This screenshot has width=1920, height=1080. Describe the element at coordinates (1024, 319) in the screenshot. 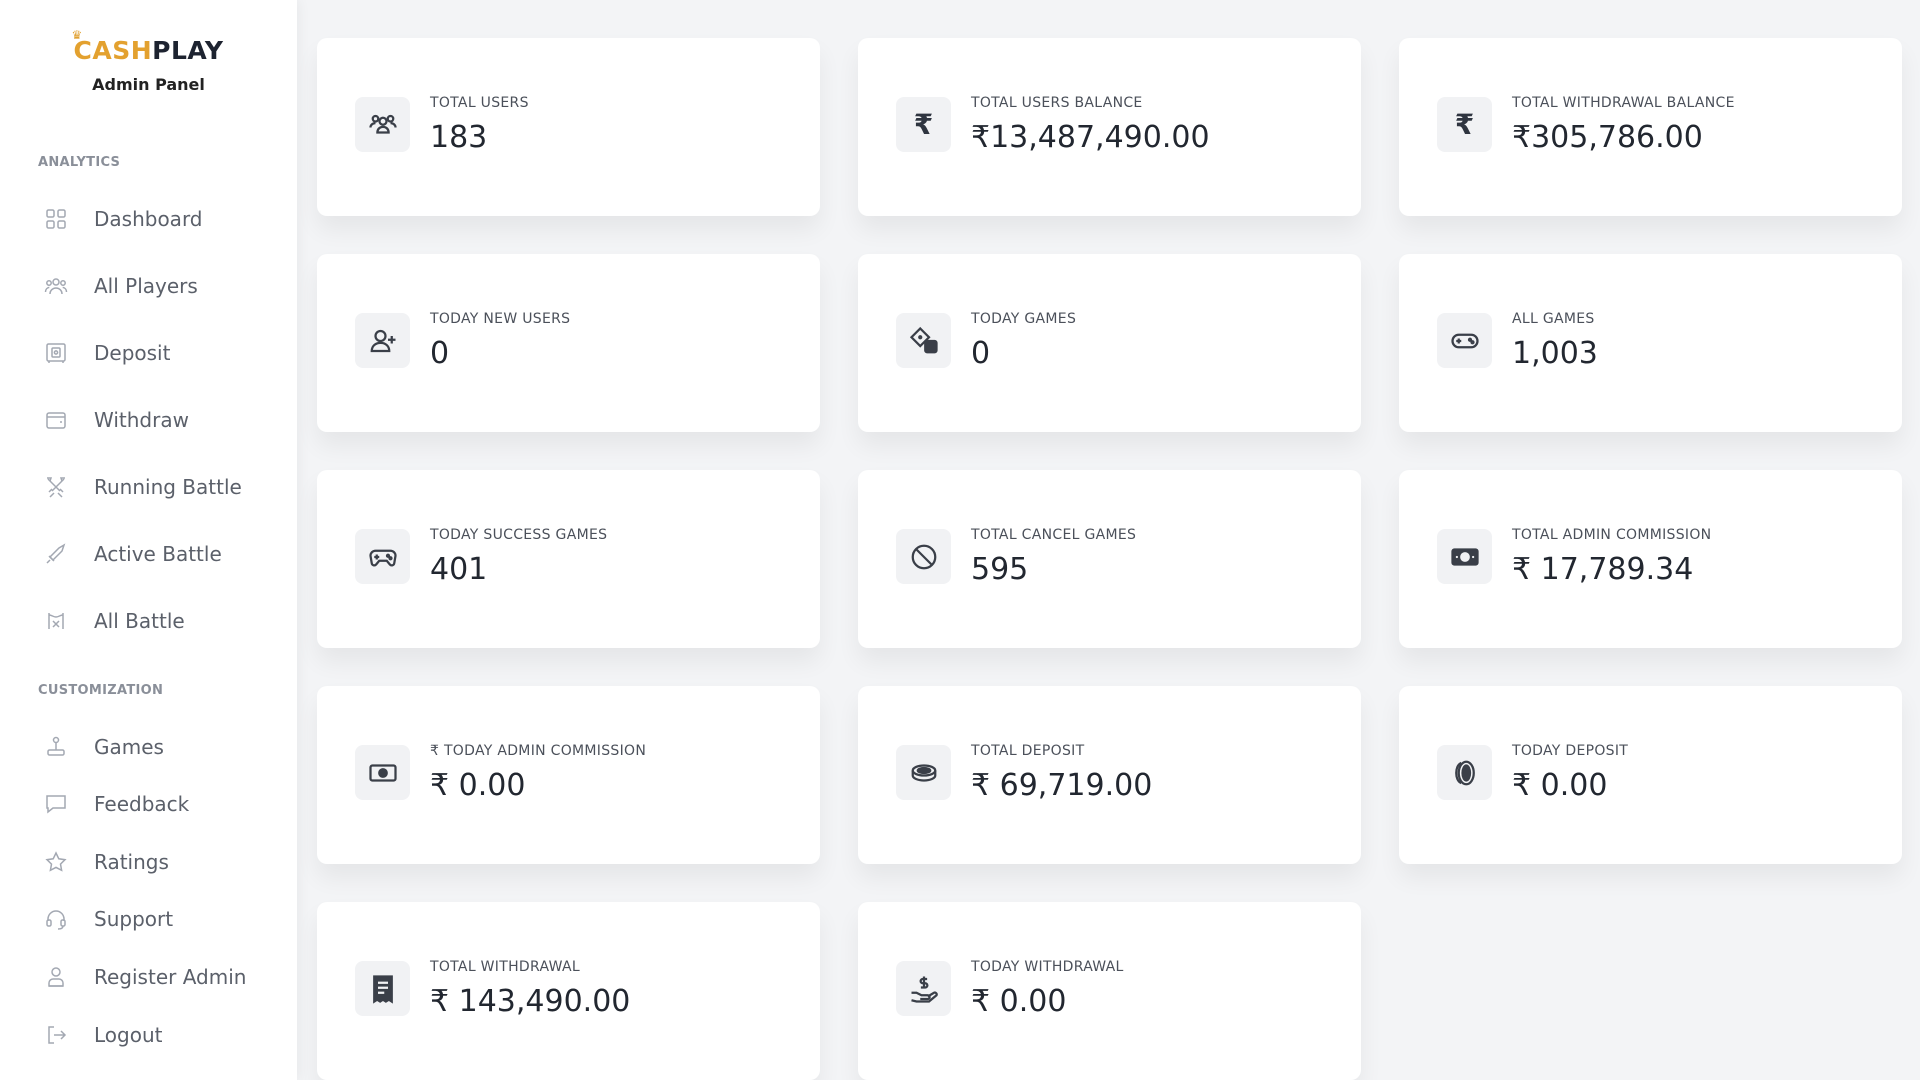

I see `stat-label: TODAY GAMES` at that location.